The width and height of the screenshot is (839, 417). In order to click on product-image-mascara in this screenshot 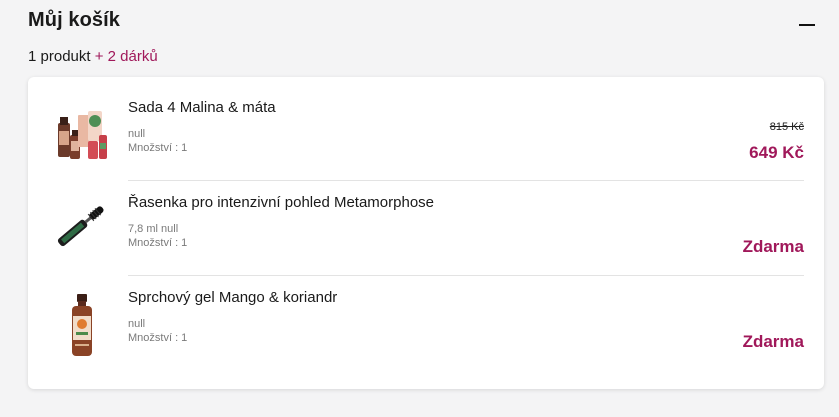, I will do `click(82, 227)`.